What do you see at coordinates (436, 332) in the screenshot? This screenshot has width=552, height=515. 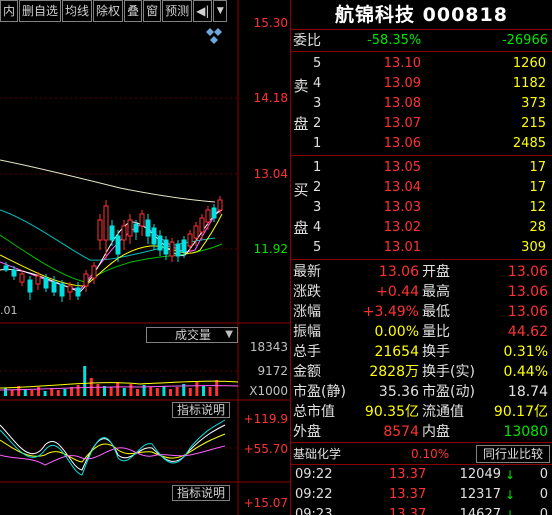 I see `stat-label: 量比` at bounding box center [436, 332].